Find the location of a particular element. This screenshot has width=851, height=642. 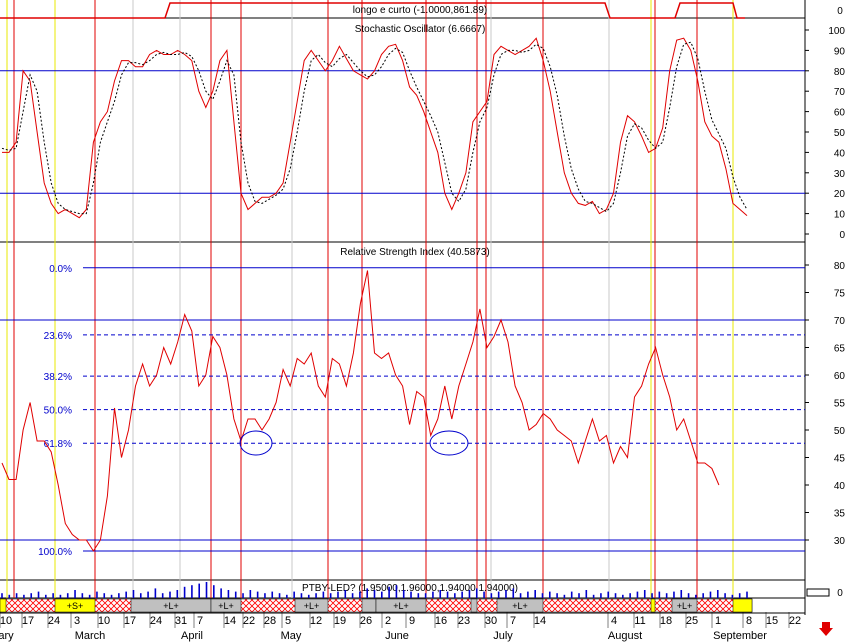

stochastic-tick-label: 10 is located at coordinates (840, 215).